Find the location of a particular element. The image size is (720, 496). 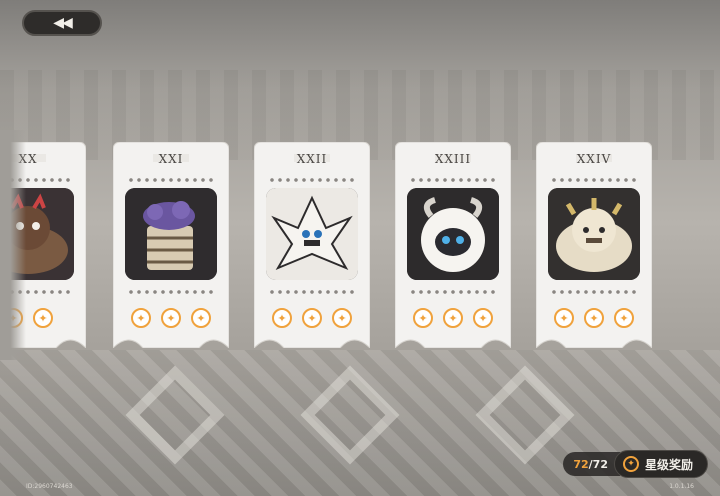

white-fluffy-ram-icon is located at coordinates (453, 234).